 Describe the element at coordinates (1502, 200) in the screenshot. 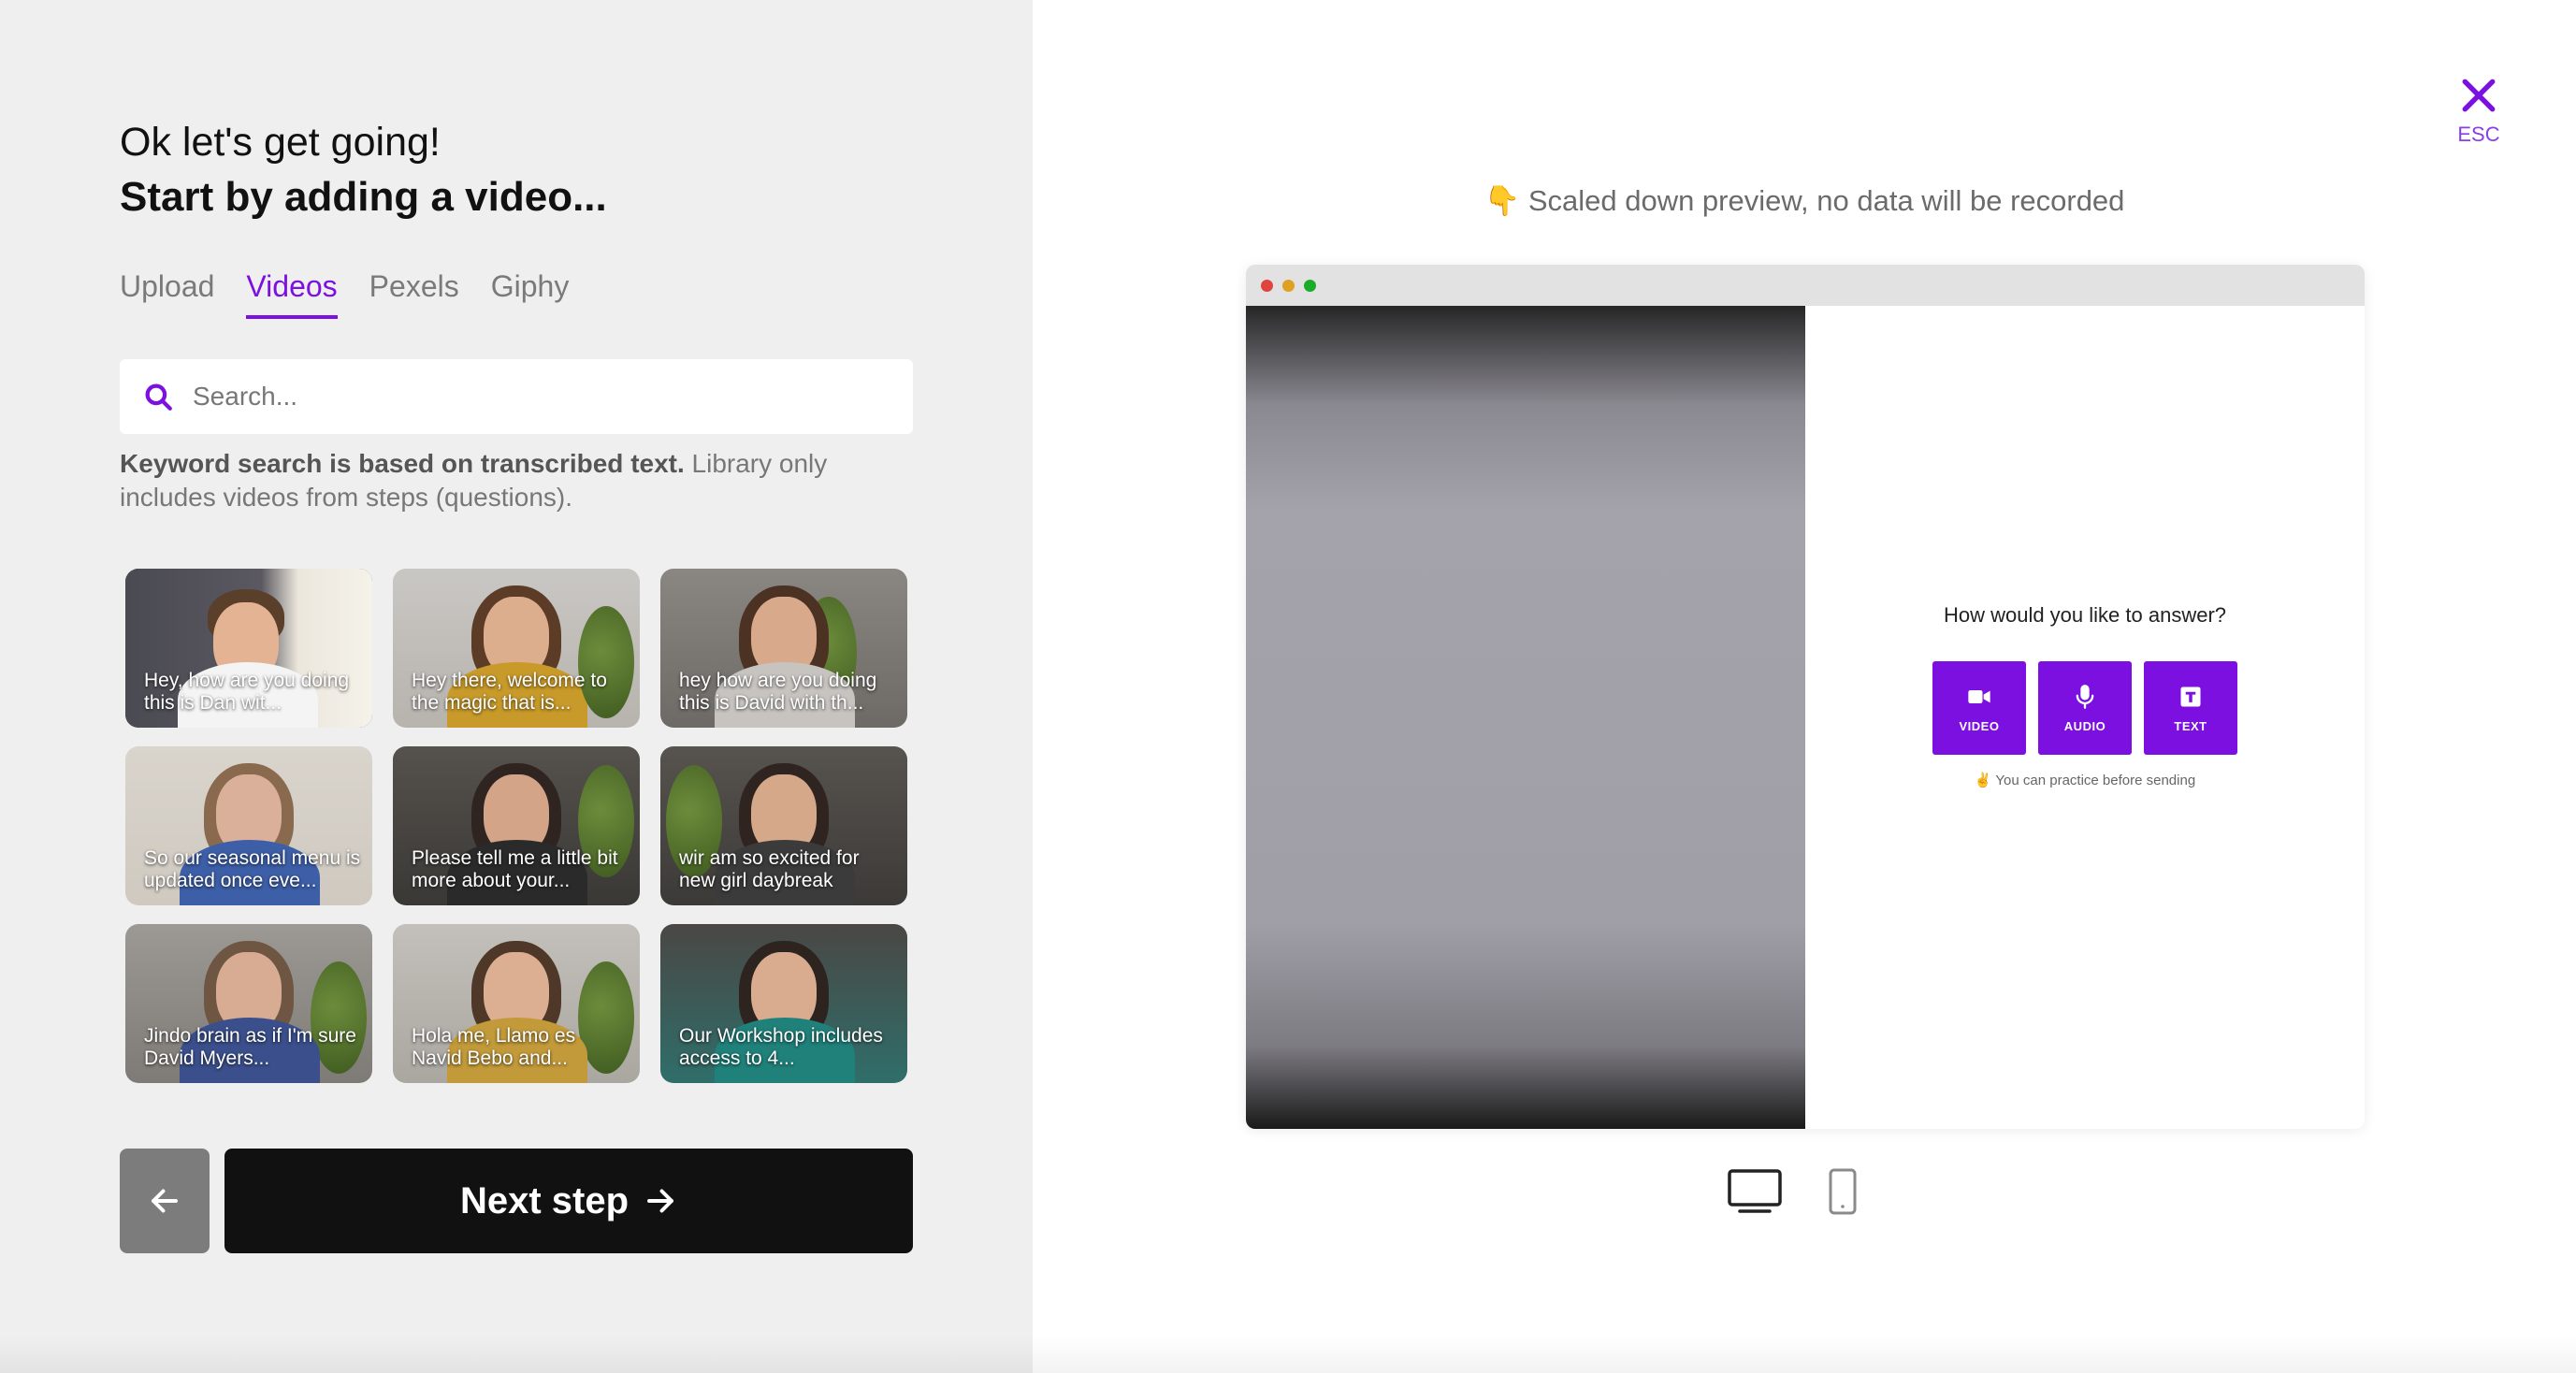

I see `pointing-down-icon: 👇` at that location.